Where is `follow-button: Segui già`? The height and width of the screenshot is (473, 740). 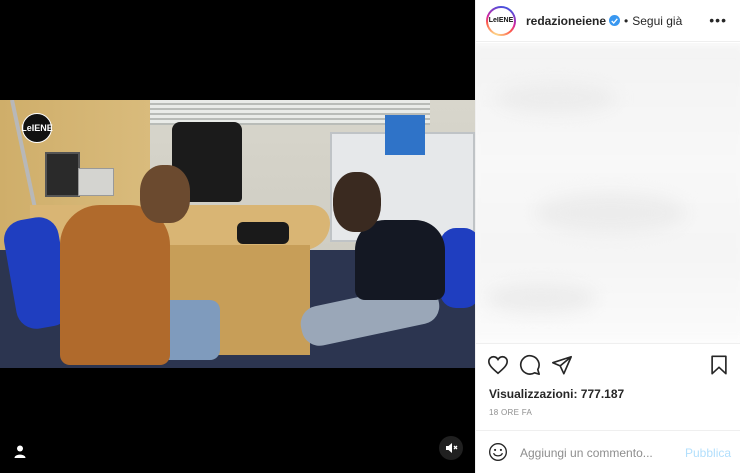
follow-button: Segui già is located at coordinates (657, 21).